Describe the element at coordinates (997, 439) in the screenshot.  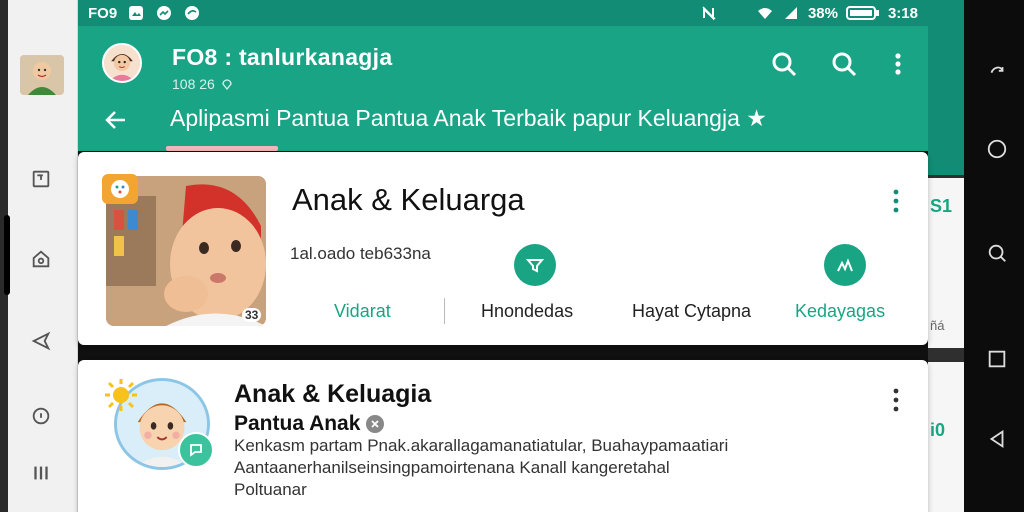
I see `back-nav-icon` at that location.